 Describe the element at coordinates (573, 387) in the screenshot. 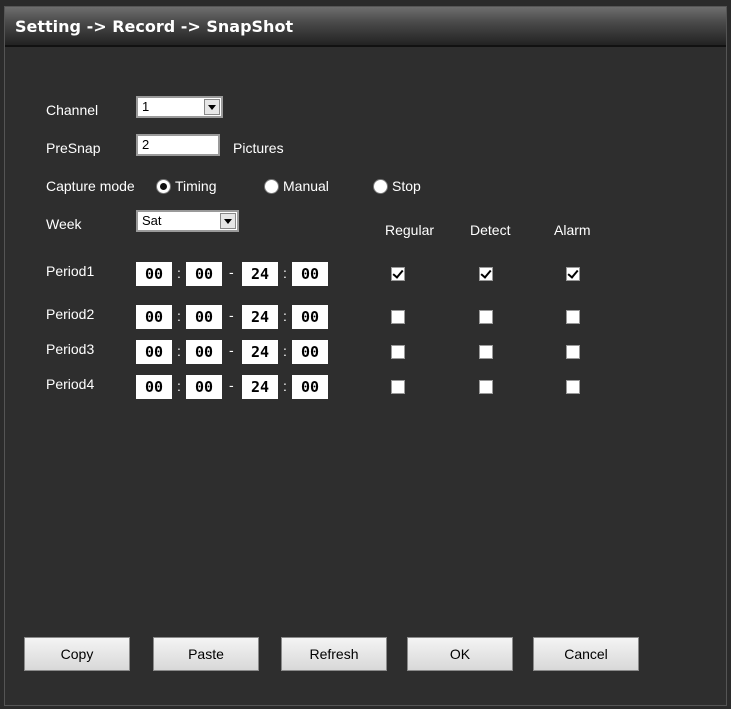

I see `period4-alarm-checkbox` at that location.